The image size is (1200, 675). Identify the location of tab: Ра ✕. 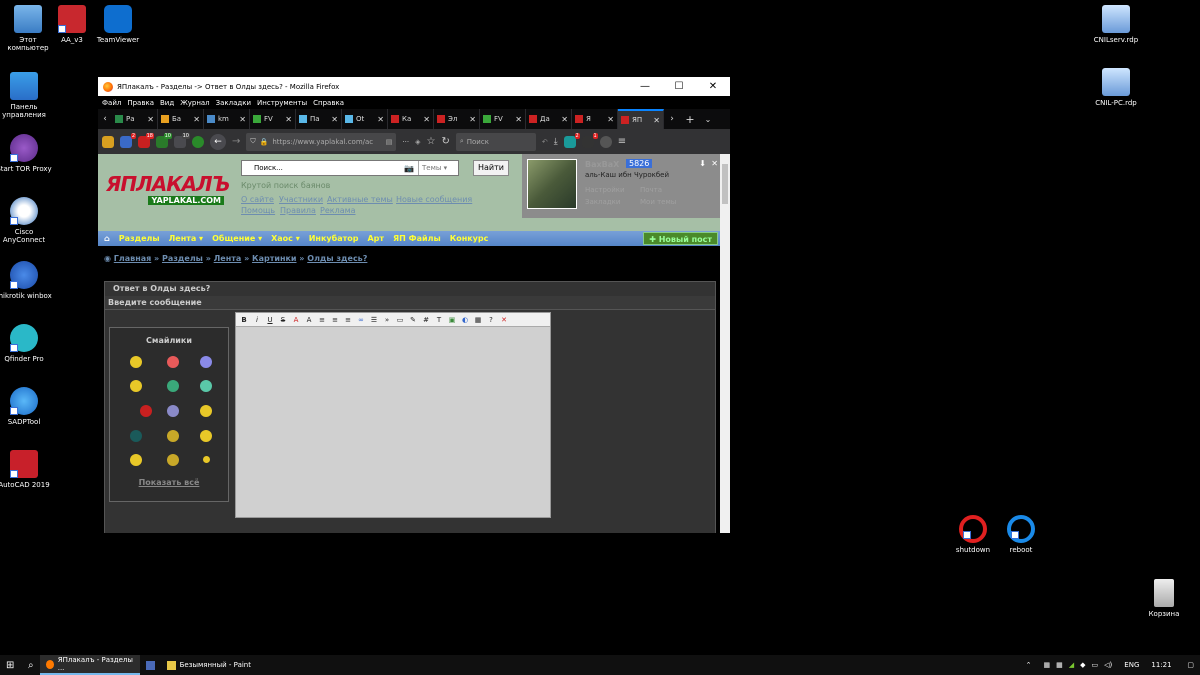
(135, 119).